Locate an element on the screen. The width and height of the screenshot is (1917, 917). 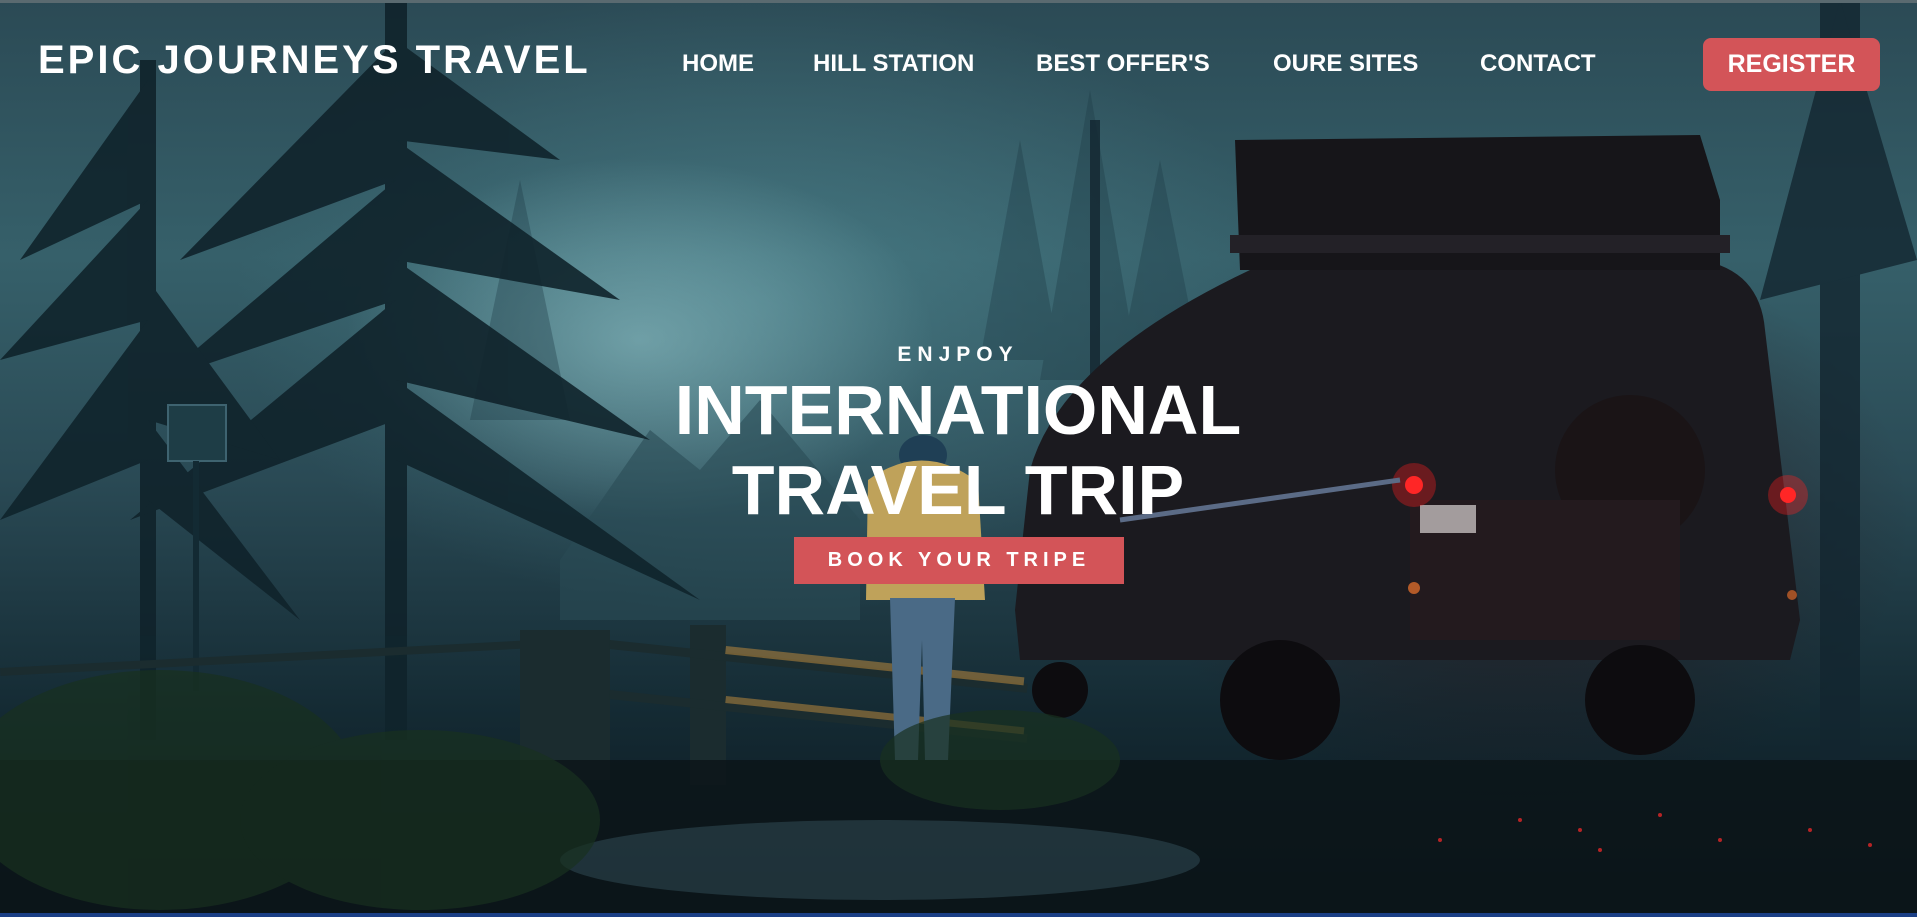
nav-link-contact: CONTACT is located at coordinates (1538, 64).